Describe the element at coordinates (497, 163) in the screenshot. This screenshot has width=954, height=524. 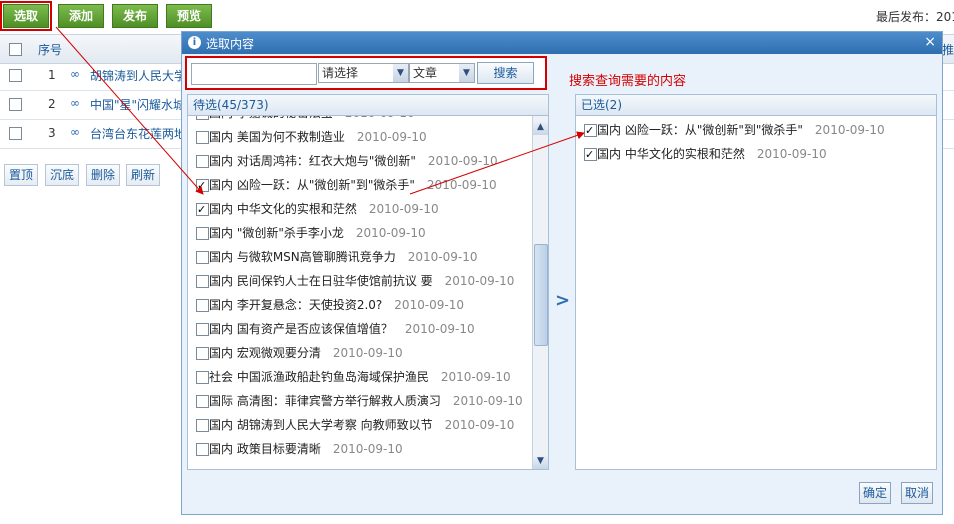
I see `arrow-item-to-selected` at that location.